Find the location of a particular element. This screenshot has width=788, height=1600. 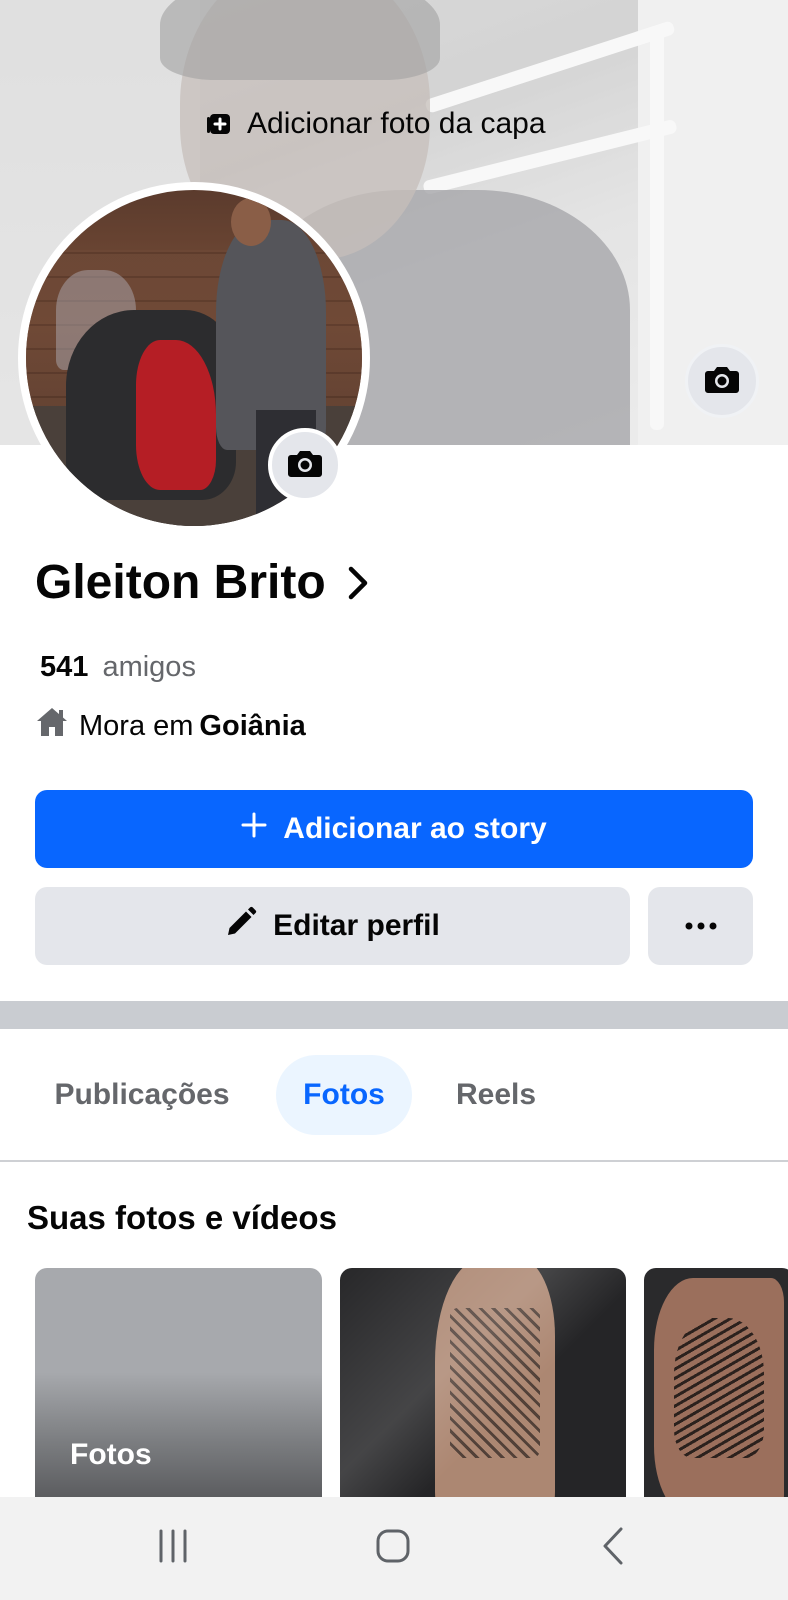

tab-publicacoes: Publicações is located at coordinates (142, 1095).